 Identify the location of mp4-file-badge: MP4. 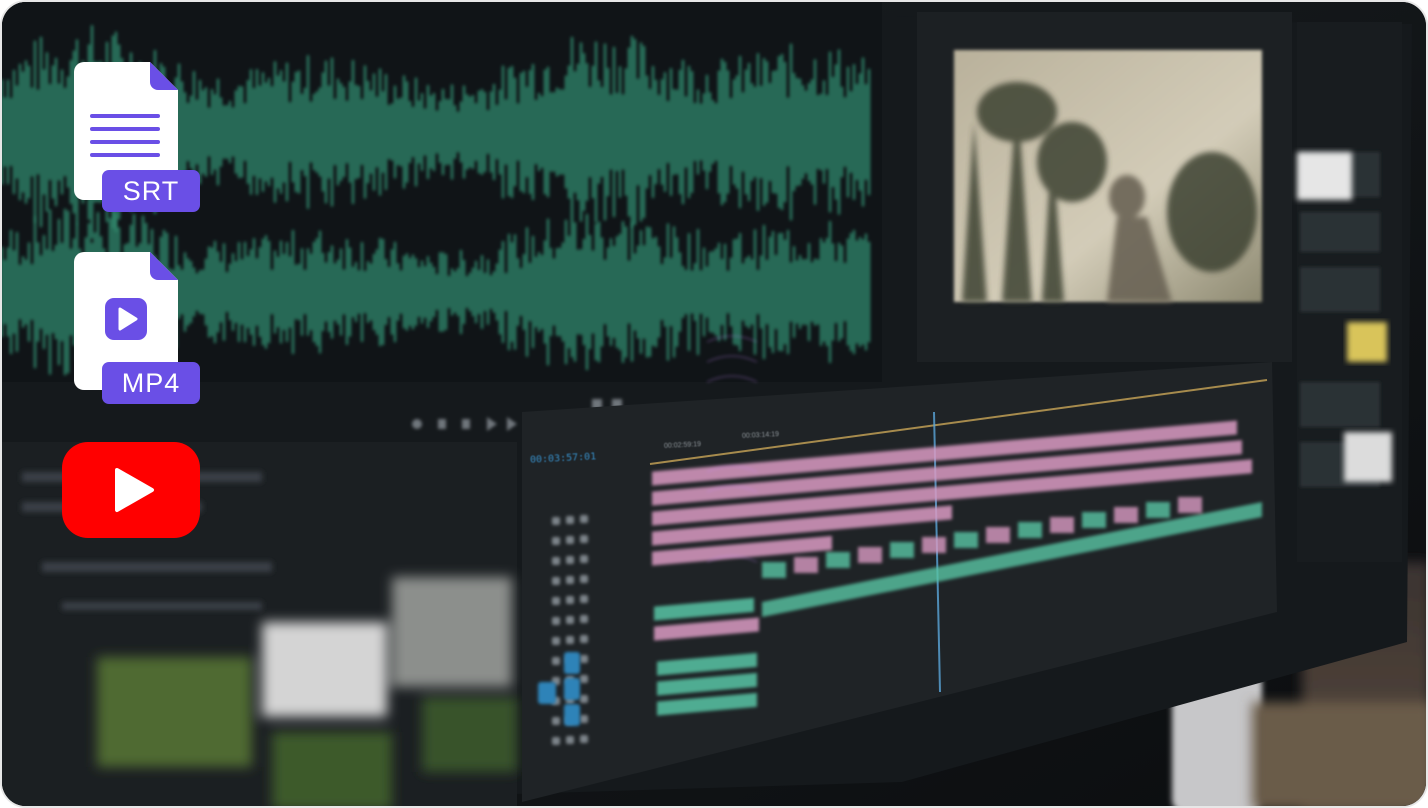
(138, 328).